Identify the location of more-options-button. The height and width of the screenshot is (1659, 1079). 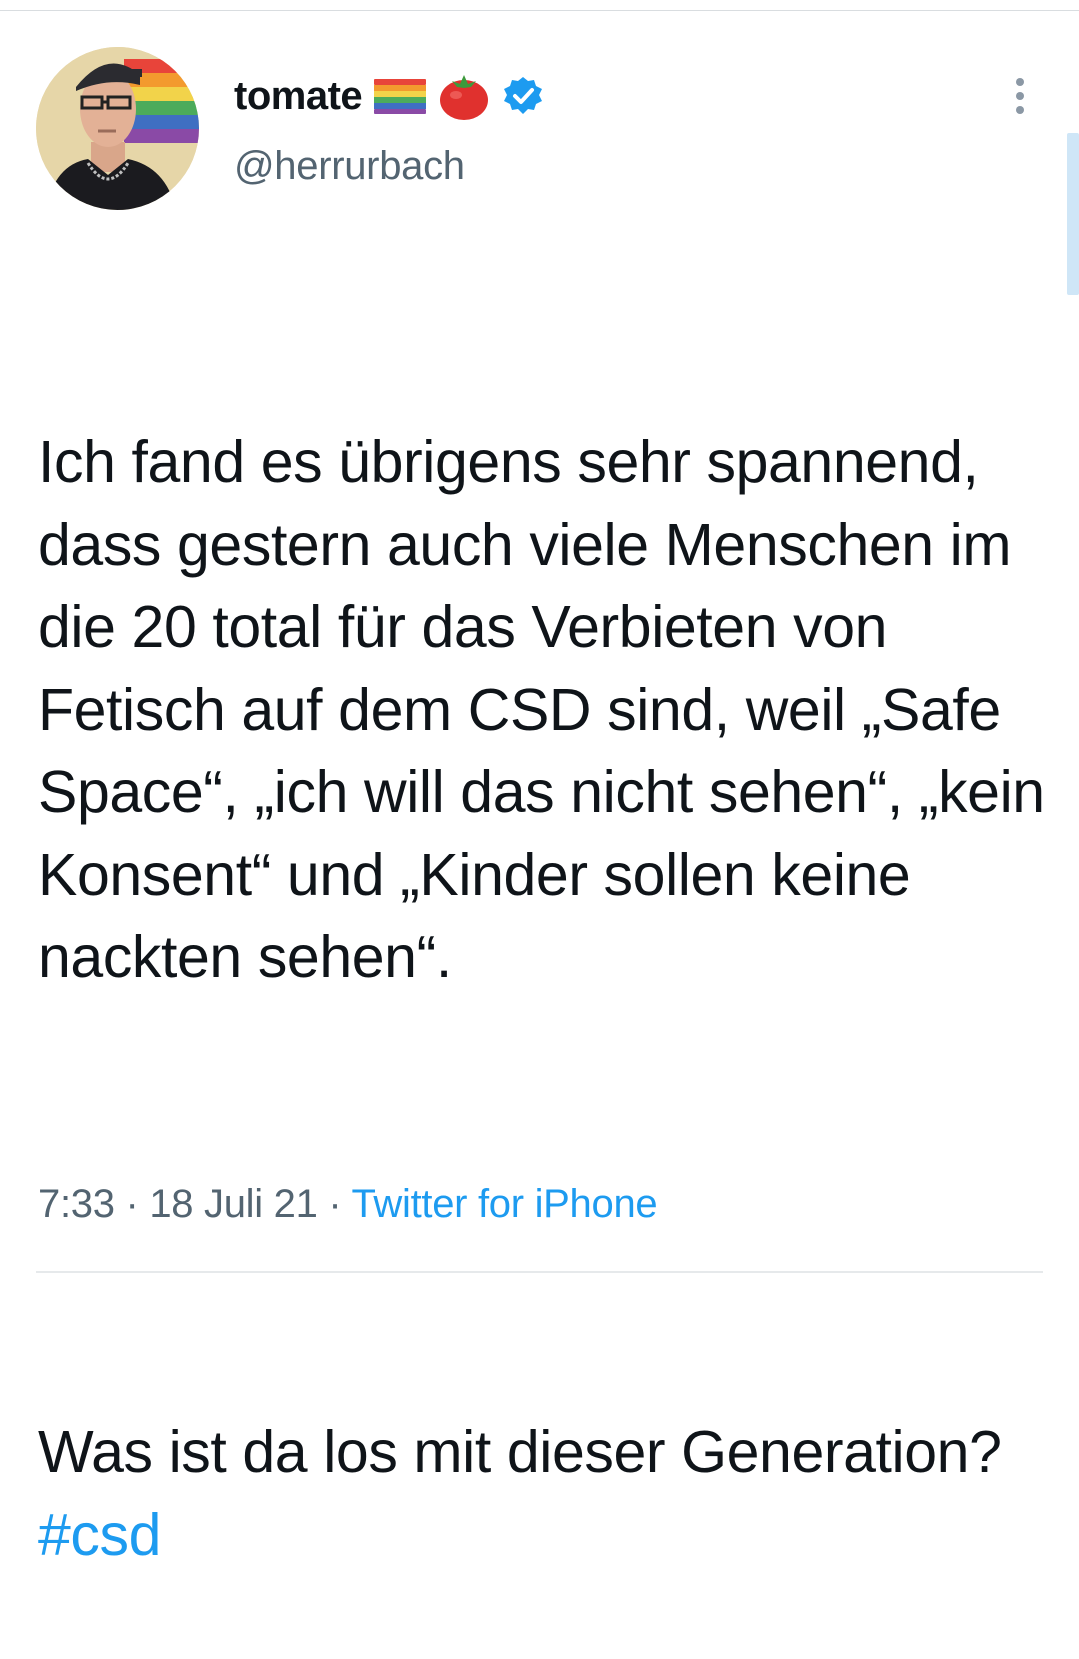
(1020, 96).